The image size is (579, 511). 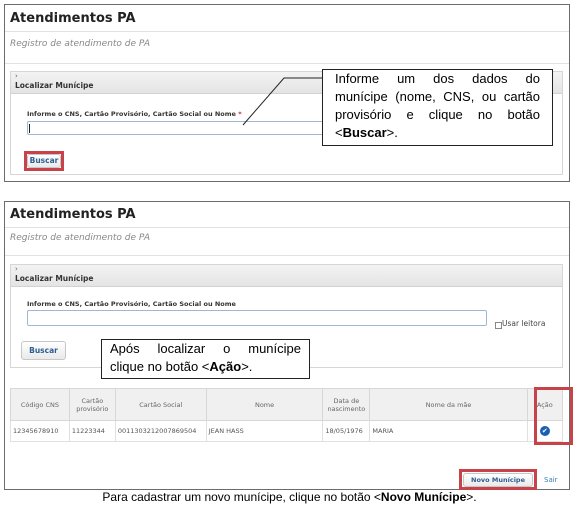 What do you see at coordinates (181, 366) in the screenshot?
I see `callout-line: clique no botão <Ação>.` at bounding box center [181, 366].